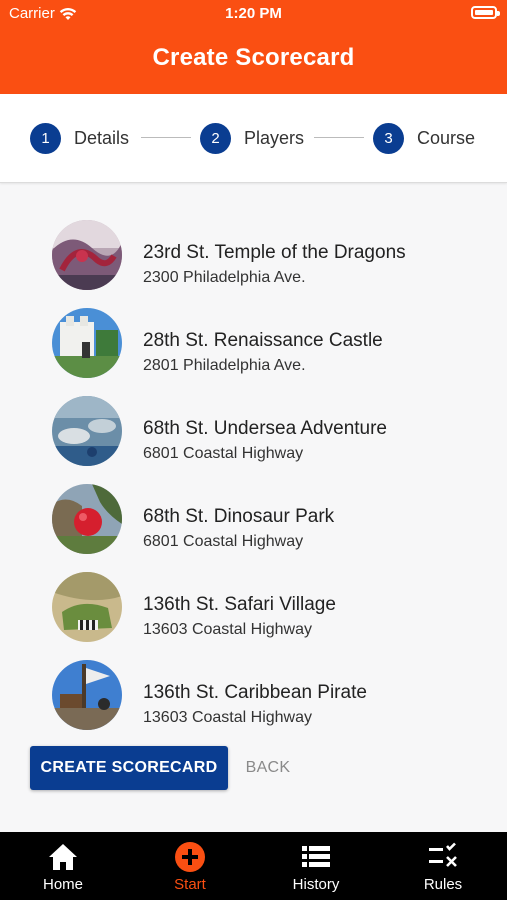 The width and height of the screenshot is (507, 900). I want to click on step-label: Course, so click(446, 138).